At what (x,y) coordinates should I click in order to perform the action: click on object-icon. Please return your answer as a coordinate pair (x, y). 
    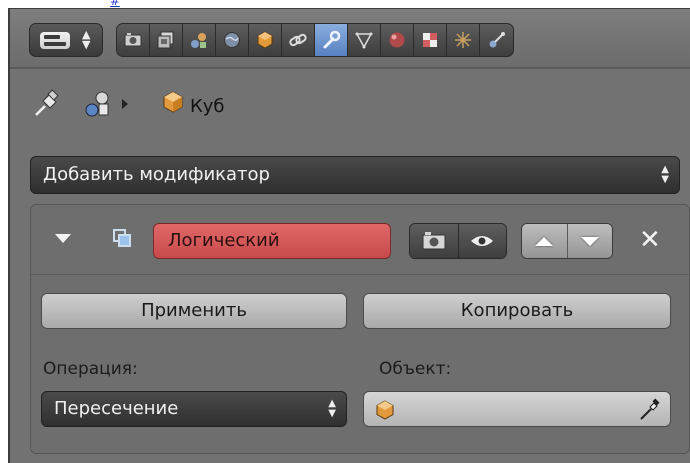
    Looking at the image, I should click on (265, 40).